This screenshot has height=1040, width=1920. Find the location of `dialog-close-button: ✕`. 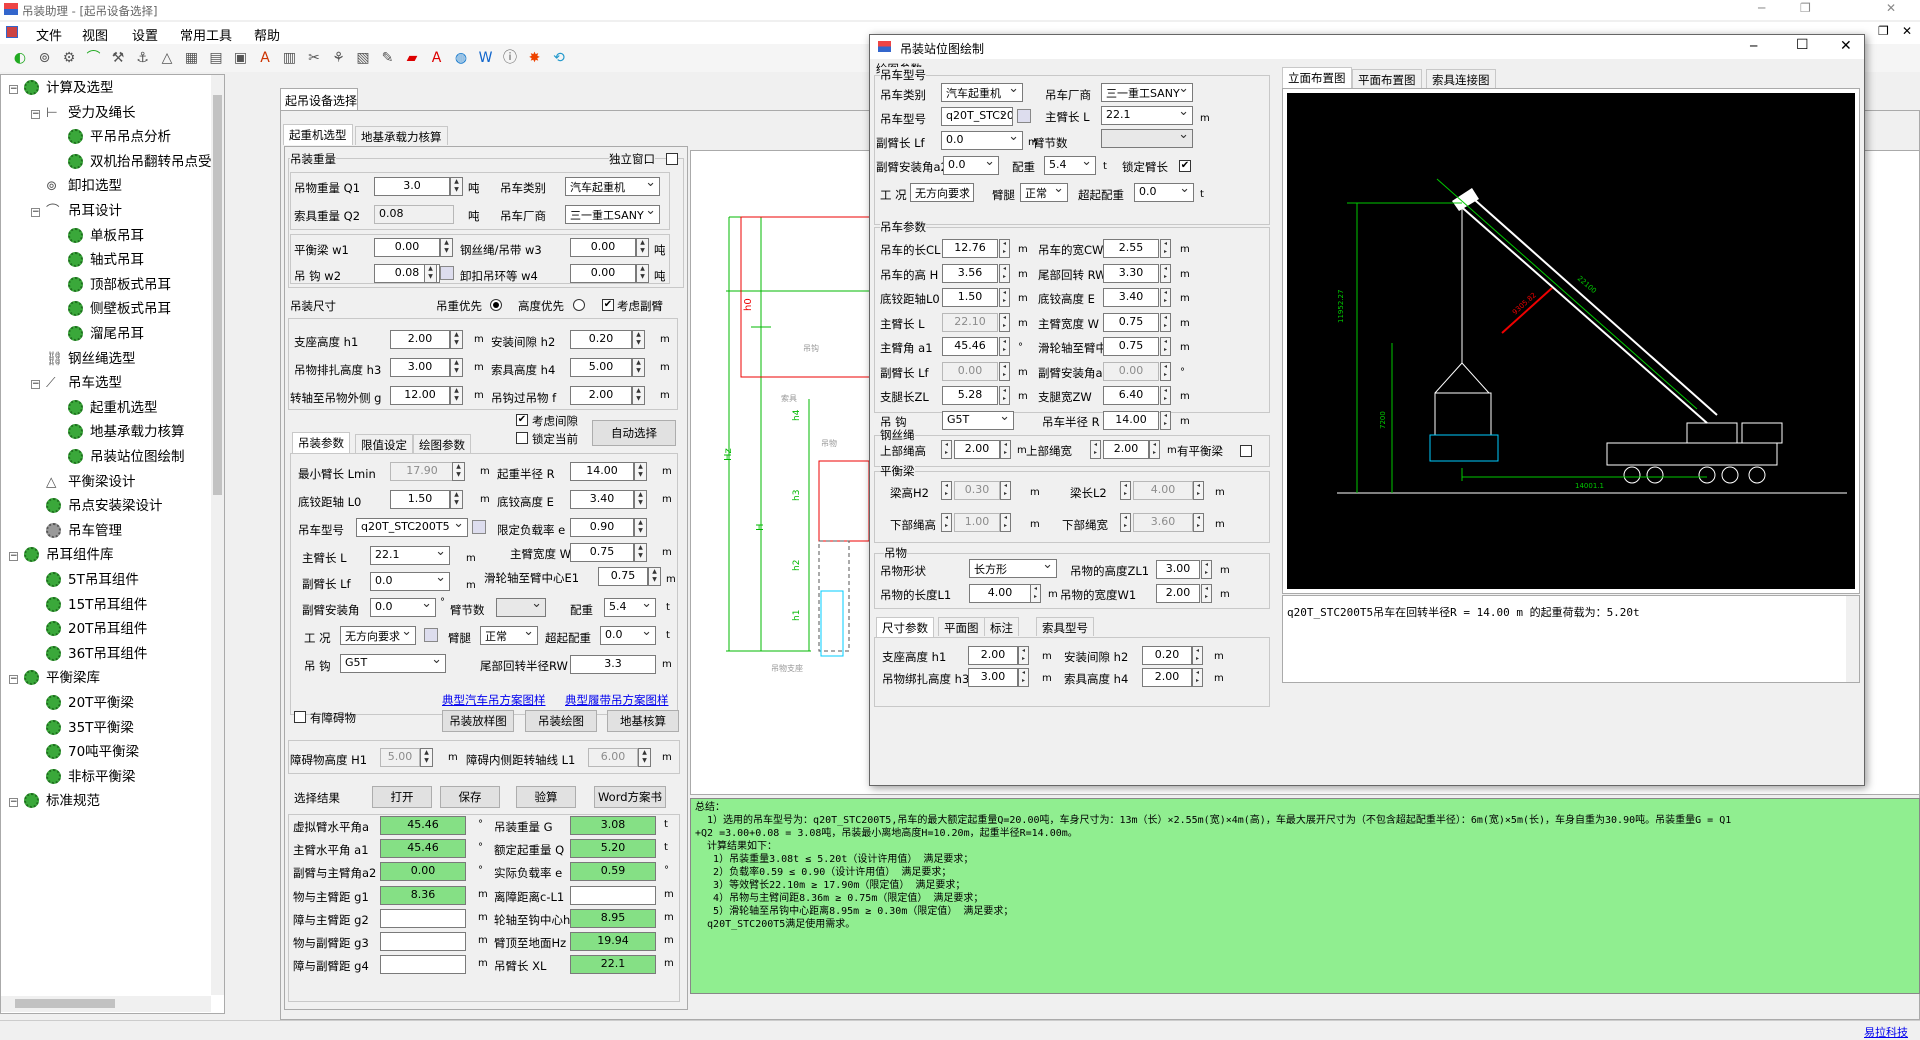

dialog-close-button: ✕ is located at coordinates (1846, 46).